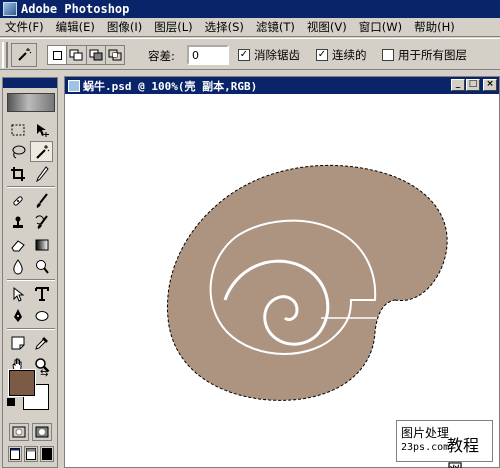 This screenshot has height=468, width=500. I want to click on menu-select: 选择(S), so click(225, 27).